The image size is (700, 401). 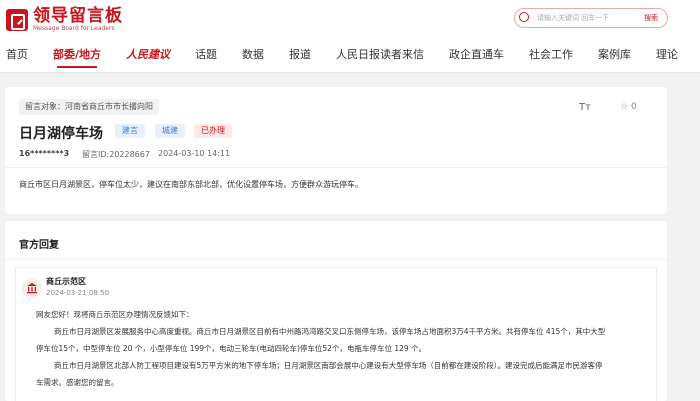 I want to click on nav-item-data: 数据, so click(x=253, y=54).